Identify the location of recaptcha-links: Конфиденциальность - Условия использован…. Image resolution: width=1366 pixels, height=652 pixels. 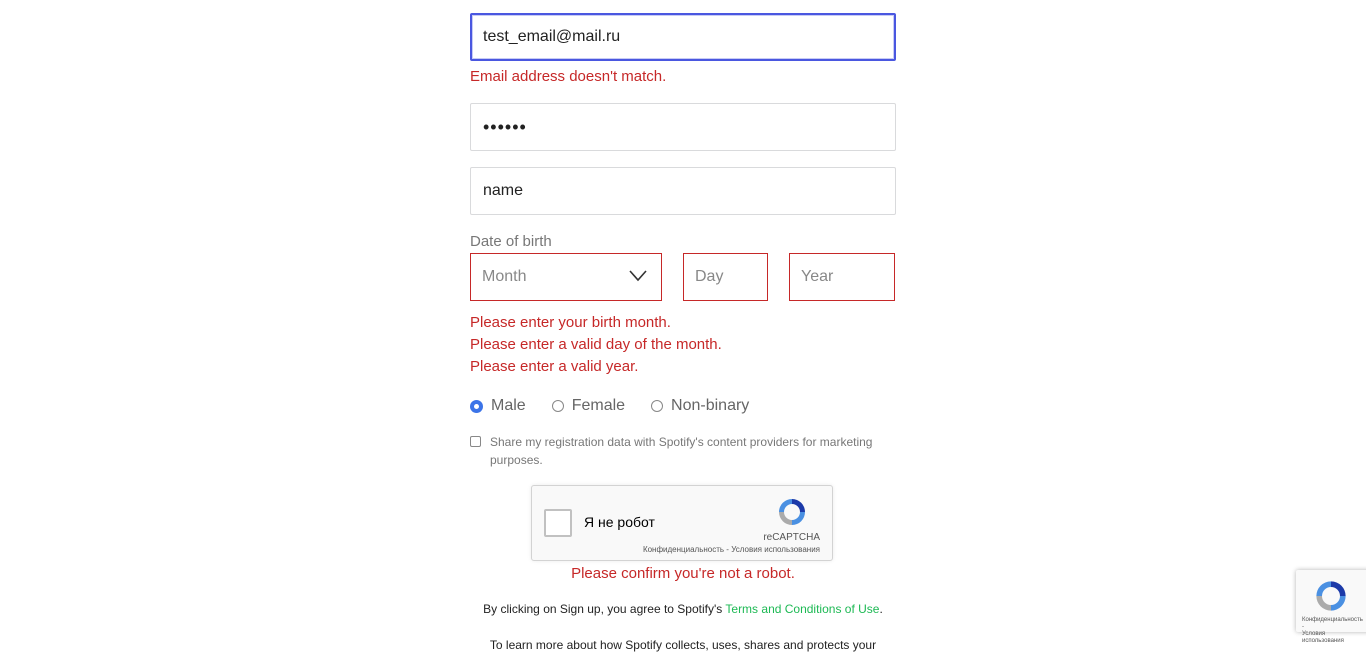
(731, 549).